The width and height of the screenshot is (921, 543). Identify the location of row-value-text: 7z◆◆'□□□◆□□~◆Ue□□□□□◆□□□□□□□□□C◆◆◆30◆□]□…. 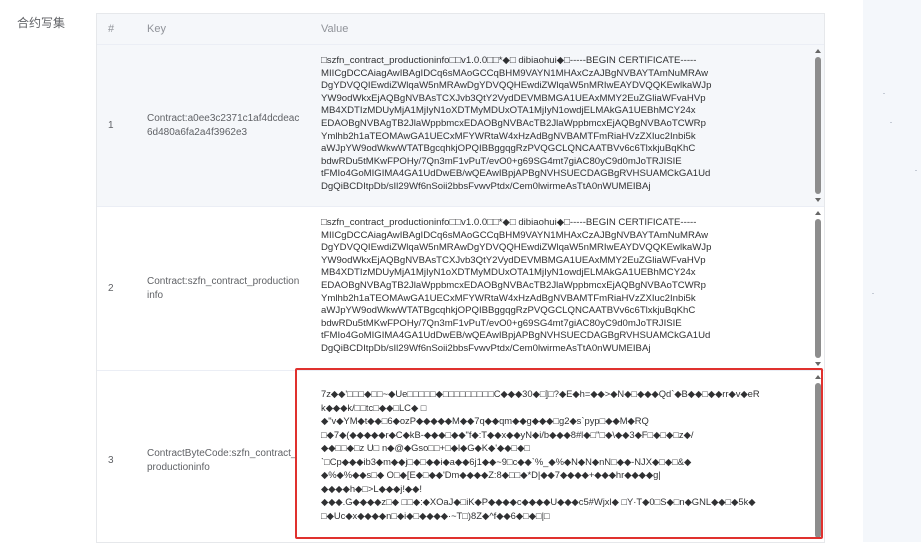
(540, 454).